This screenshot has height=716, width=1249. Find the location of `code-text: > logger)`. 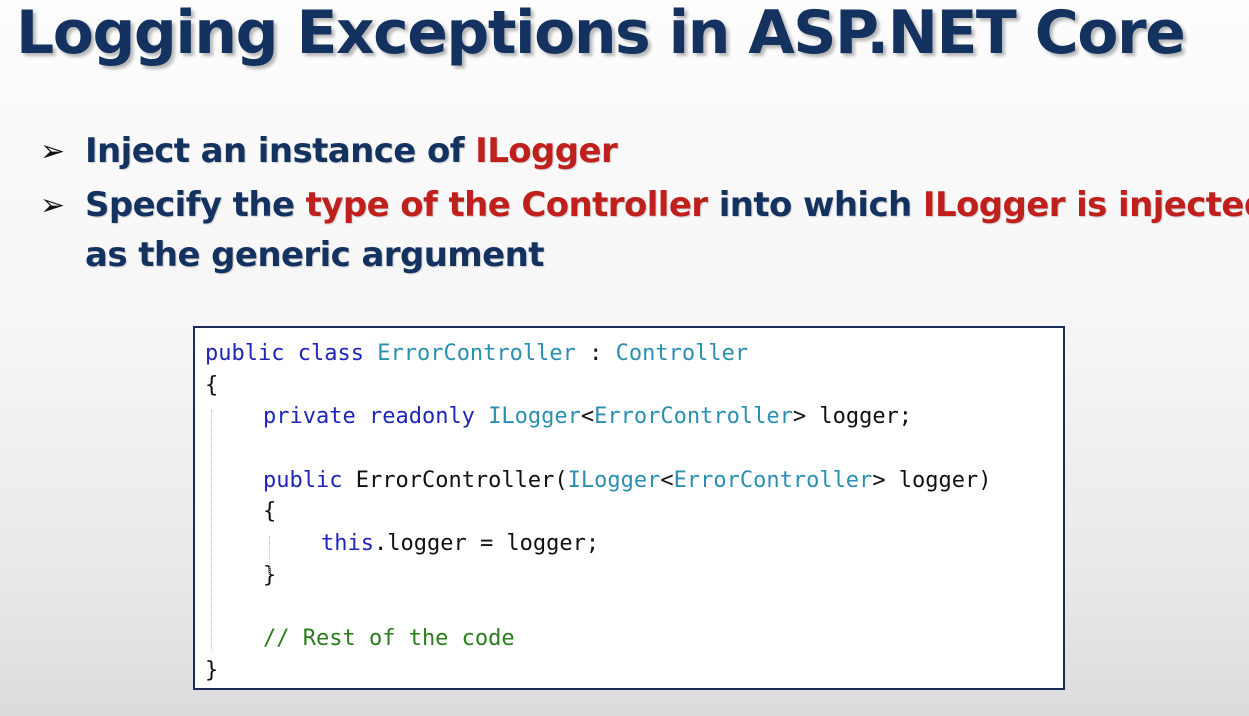

code-text: > logger) is located at coordinates (932, 480).